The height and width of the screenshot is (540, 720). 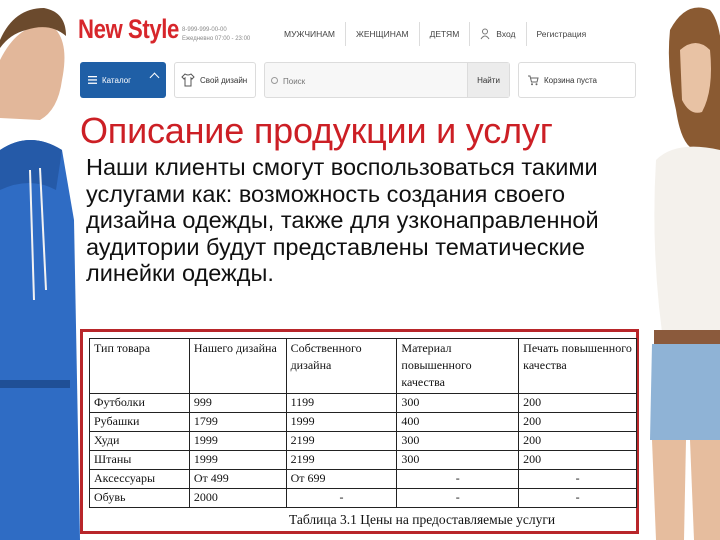 What do you see at coordinates (139, 498) in the screenshot?
I see `table-cell: Обувь` at bounding box center [139, 498].